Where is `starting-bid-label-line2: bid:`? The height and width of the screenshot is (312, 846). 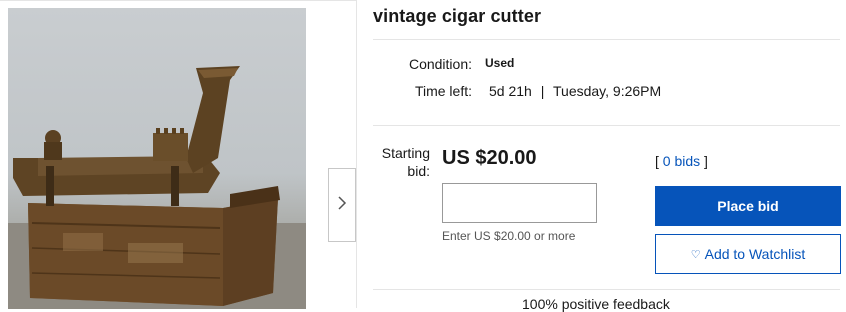 starting-bid-label-line2: bid: is located at coordinates (418, 171).